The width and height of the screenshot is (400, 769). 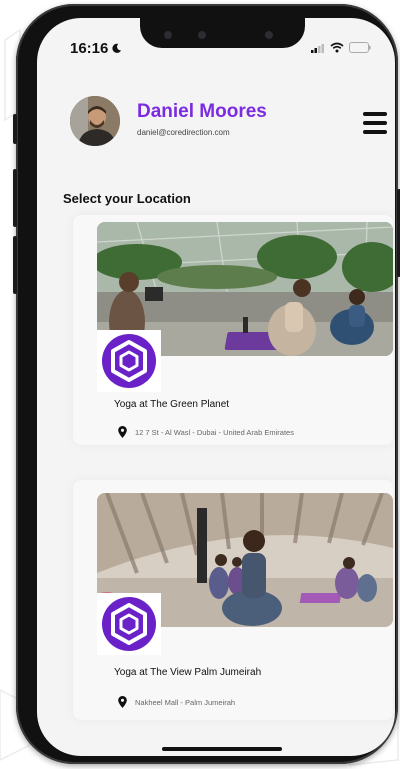 I want to click on volume-down-button, so click(x=15, y=265).